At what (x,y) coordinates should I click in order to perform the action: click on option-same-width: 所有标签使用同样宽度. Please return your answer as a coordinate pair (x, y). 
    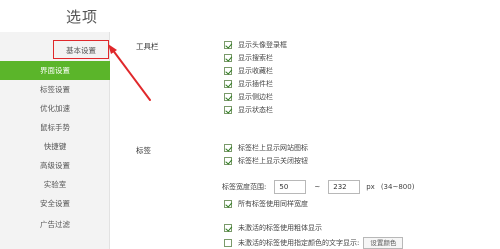
    Looking at the image, I should click on (266, 204).